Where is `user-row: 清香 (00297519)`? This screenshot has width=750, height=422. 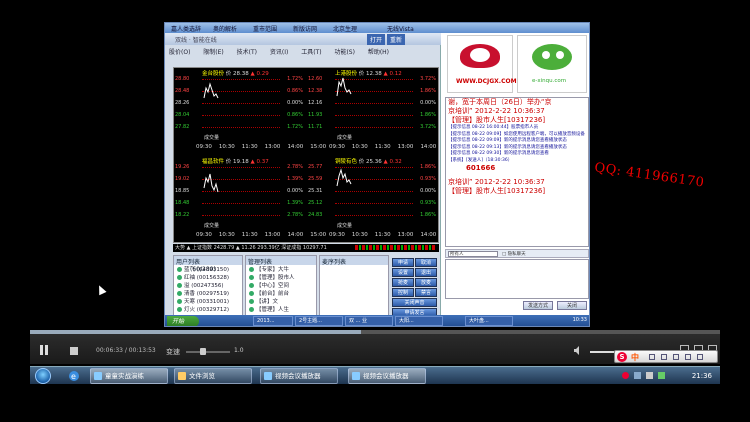 user-row: 清香 (00297519) is located at coordinates (208, 293).